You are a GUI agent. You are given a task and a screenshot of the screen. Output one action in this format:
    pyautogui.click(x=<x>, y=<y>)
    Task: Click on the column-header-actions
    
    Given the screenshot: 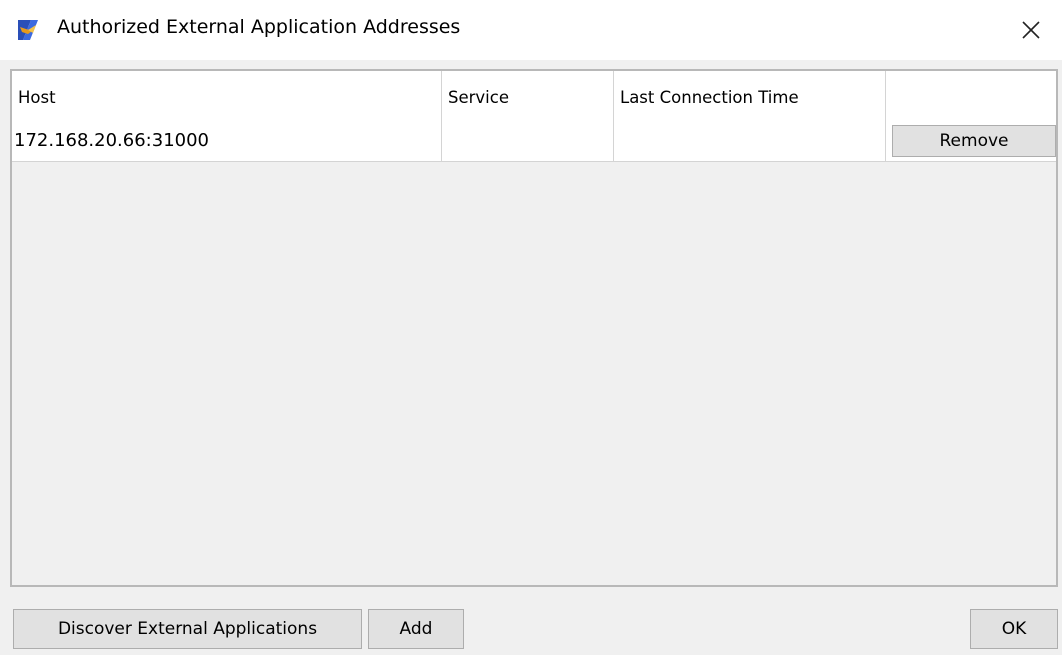 What is the action you would take?
    pyautogui.click(x=971, y=96)
    